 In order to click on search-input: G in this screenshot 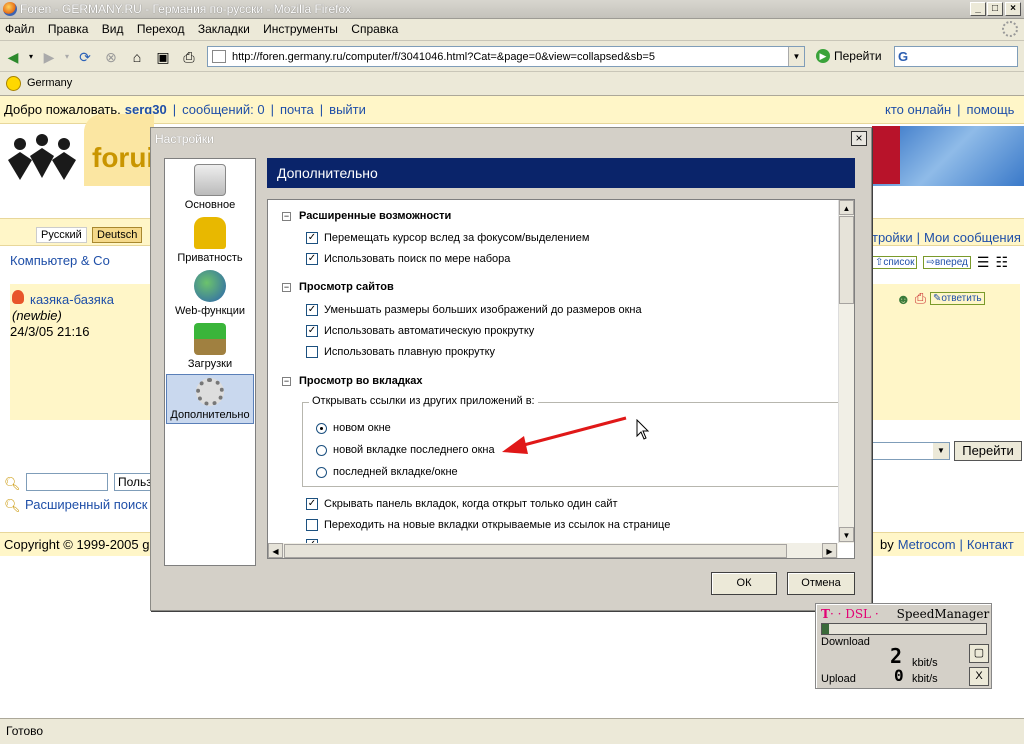, I will do `click(956, 56)`.